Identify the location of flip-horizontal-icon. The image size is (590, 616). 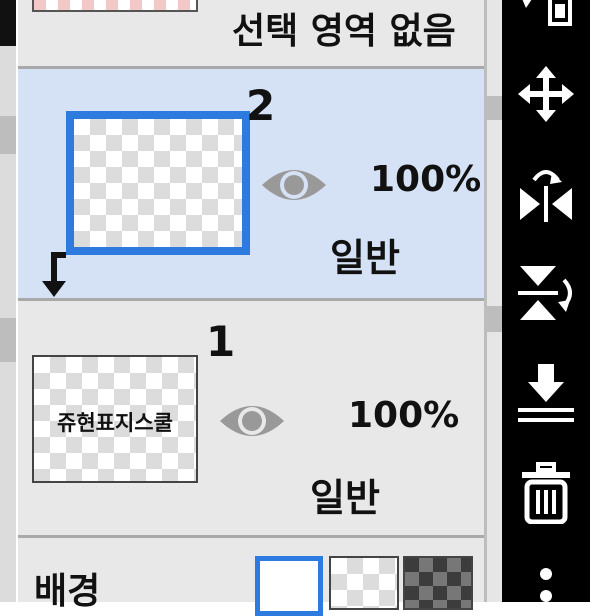
(546, 194).